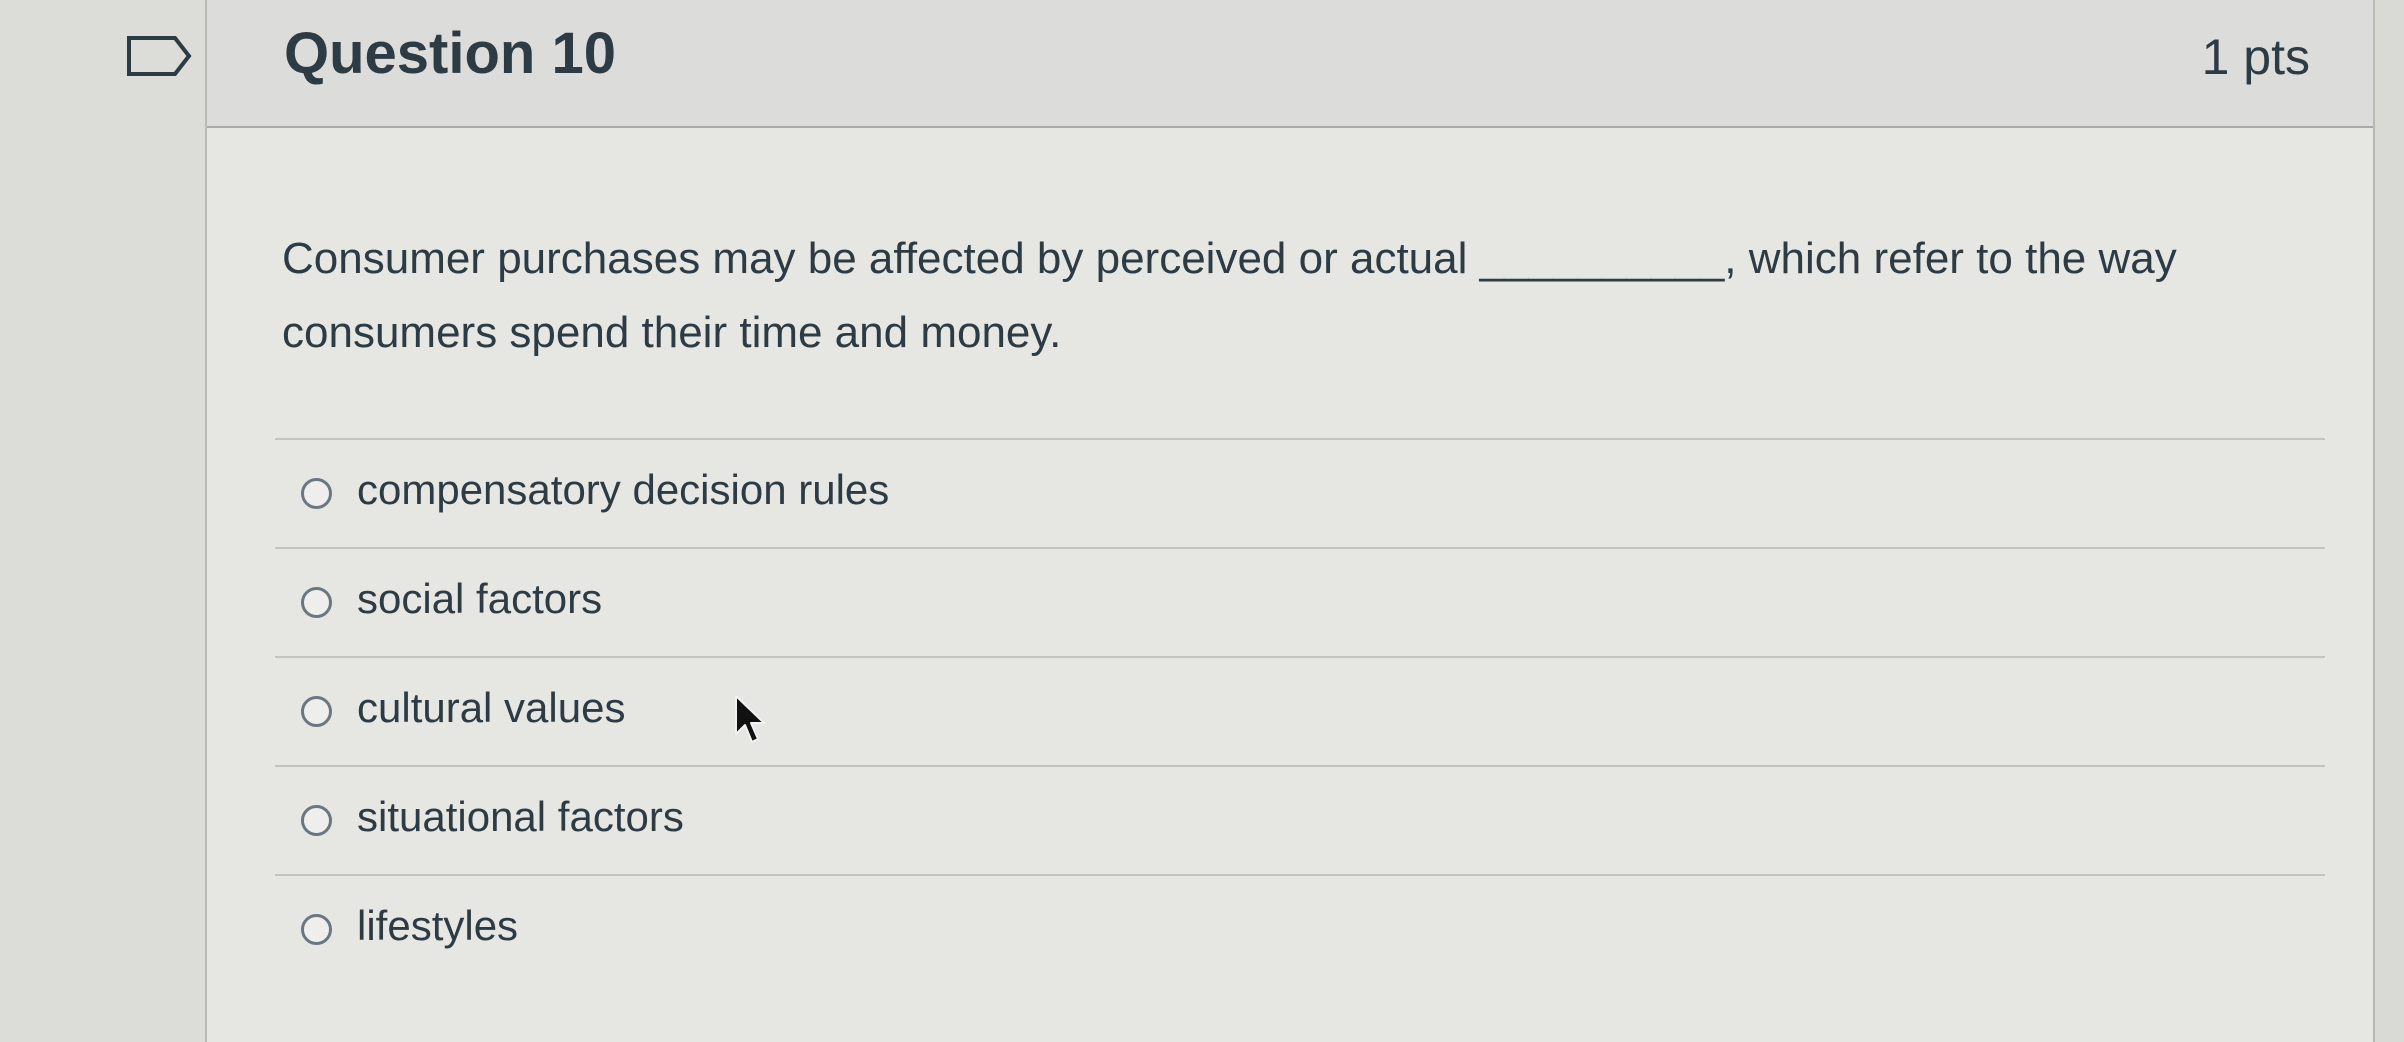 The image size is (2404, 1042). Describe the element at coordinates (623, 490) in the screenshot. I see `answer-label: compensatory decision rules` at that location.